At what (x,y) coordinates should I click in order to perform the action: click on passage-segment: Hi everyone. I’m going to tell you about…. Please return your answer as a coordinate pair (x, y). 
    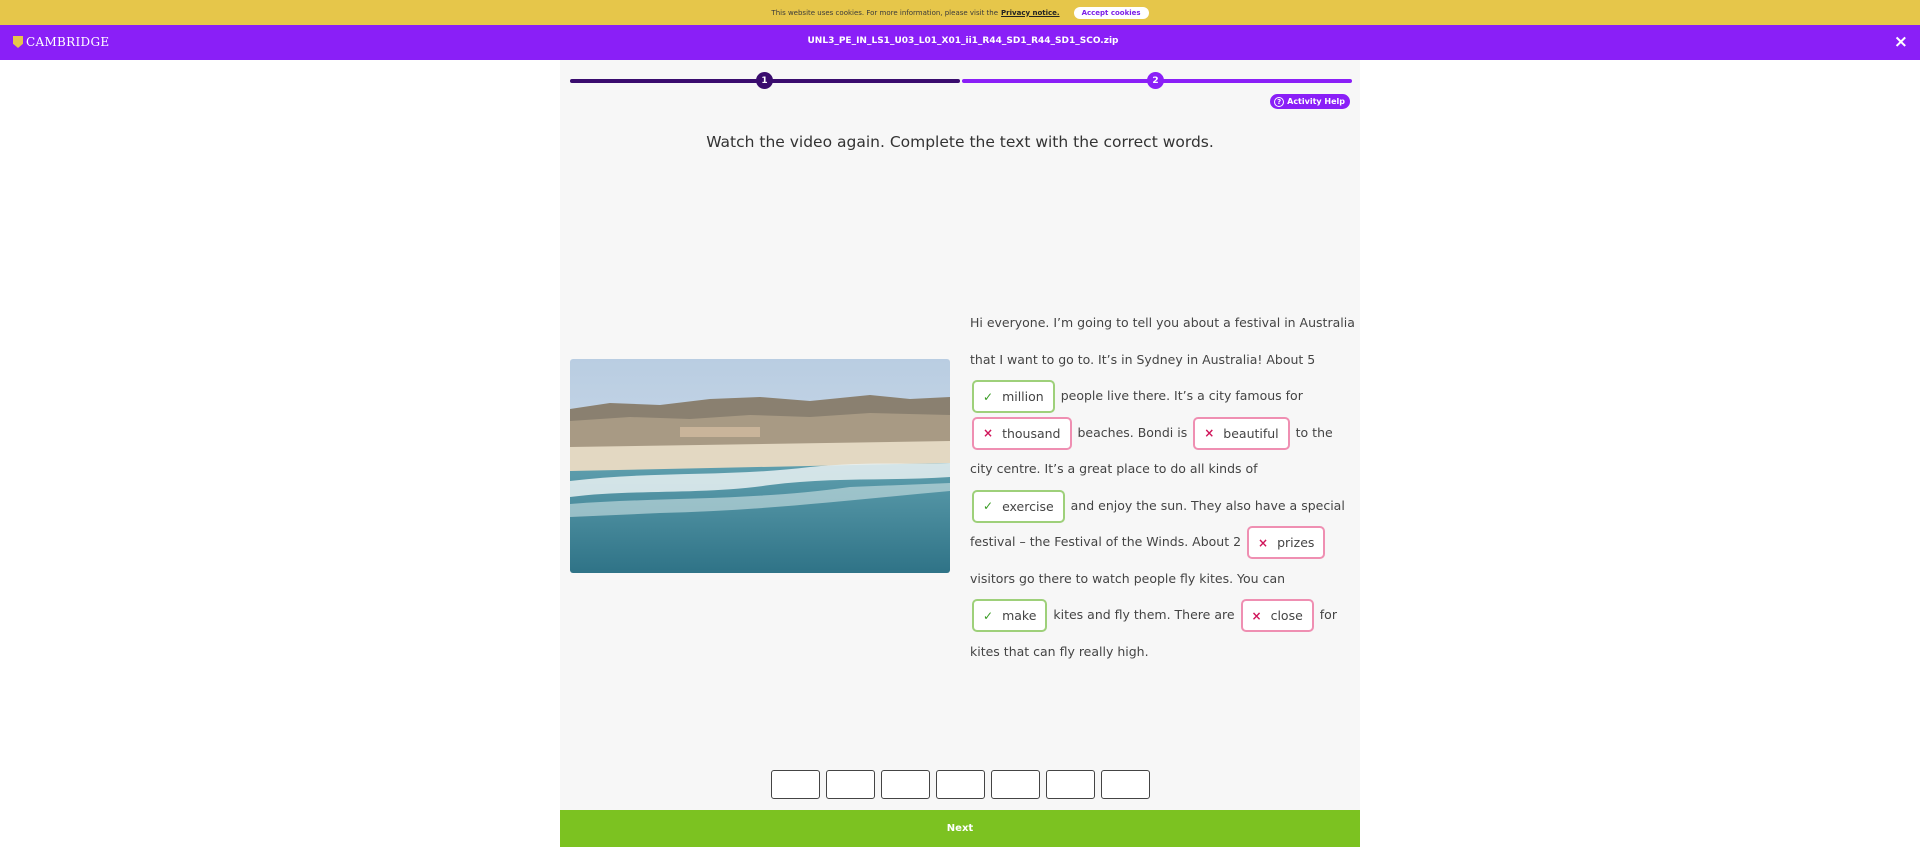
    Looking at the image, I should click on (1162, 341).